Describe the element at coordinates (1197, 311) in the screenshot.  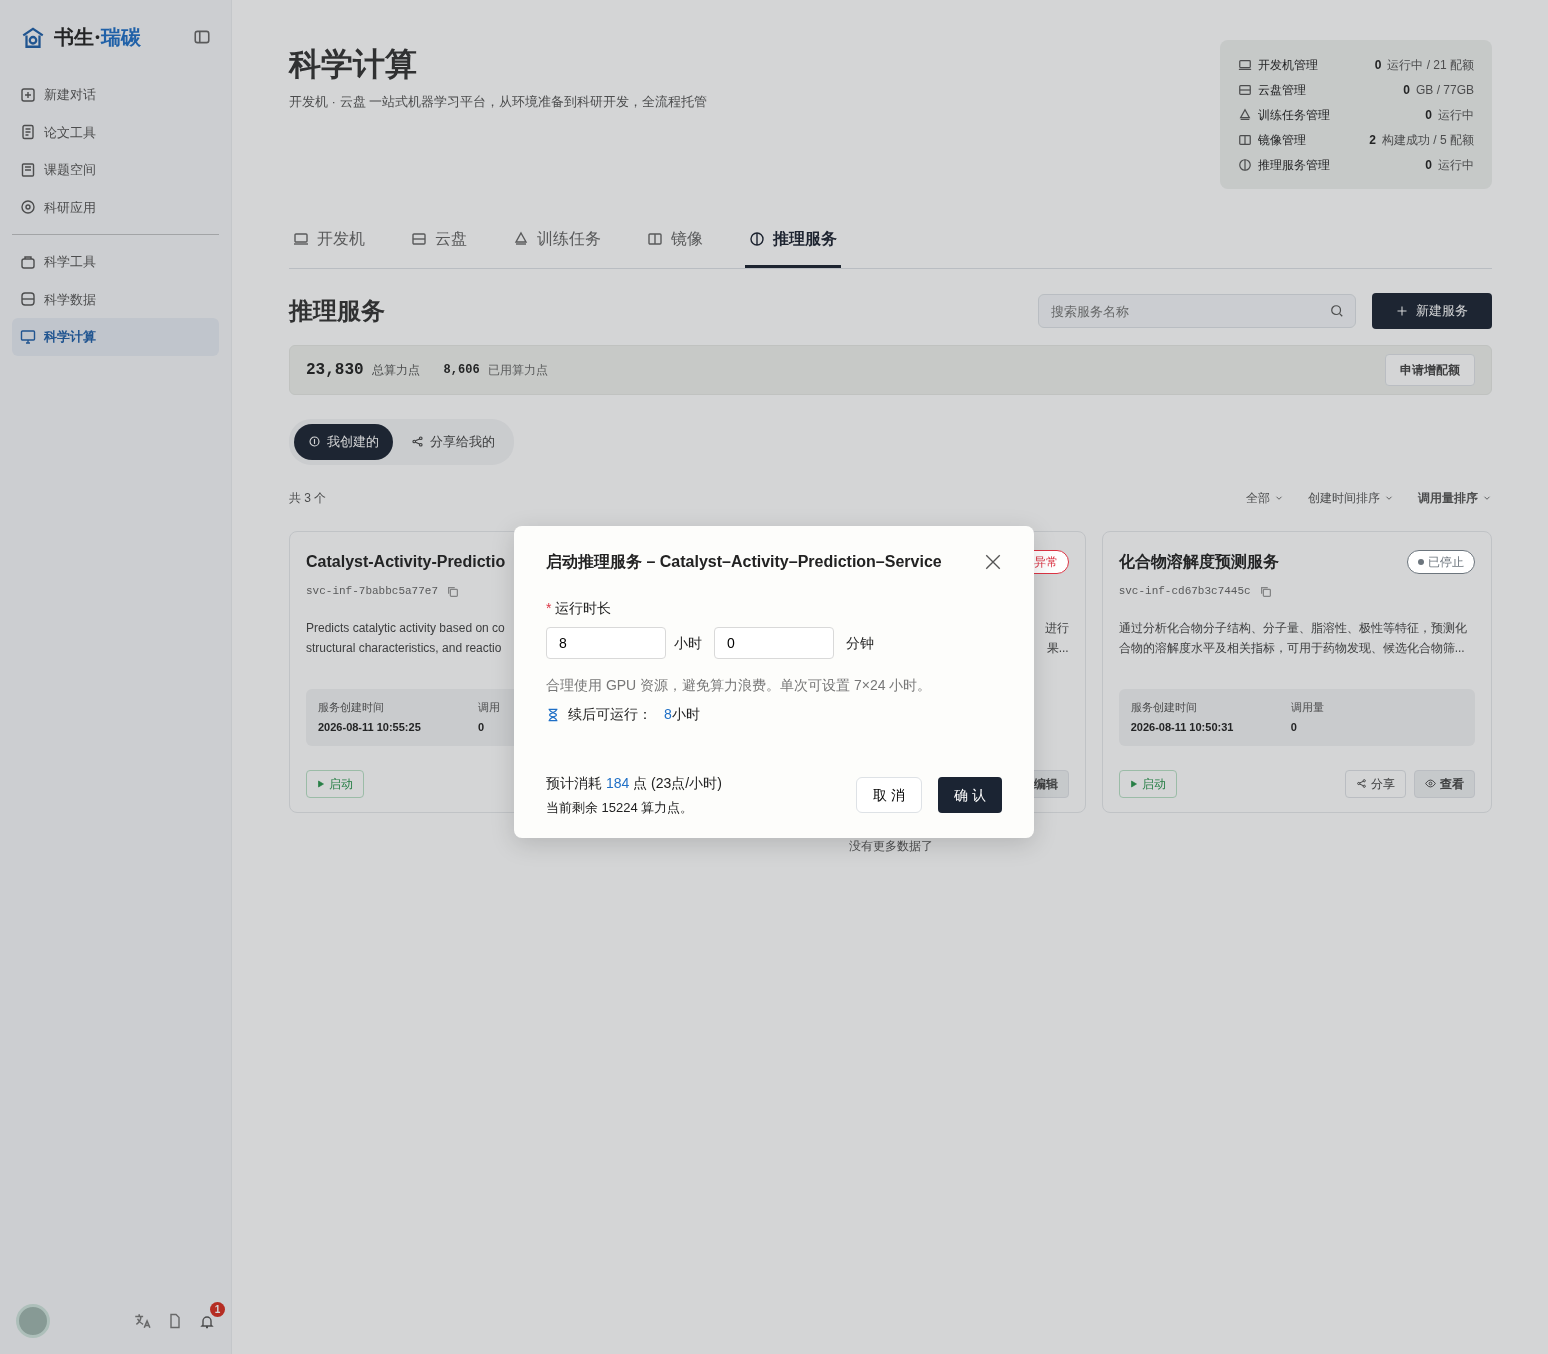
I see `search-field: 搜索服务名称` at that location.